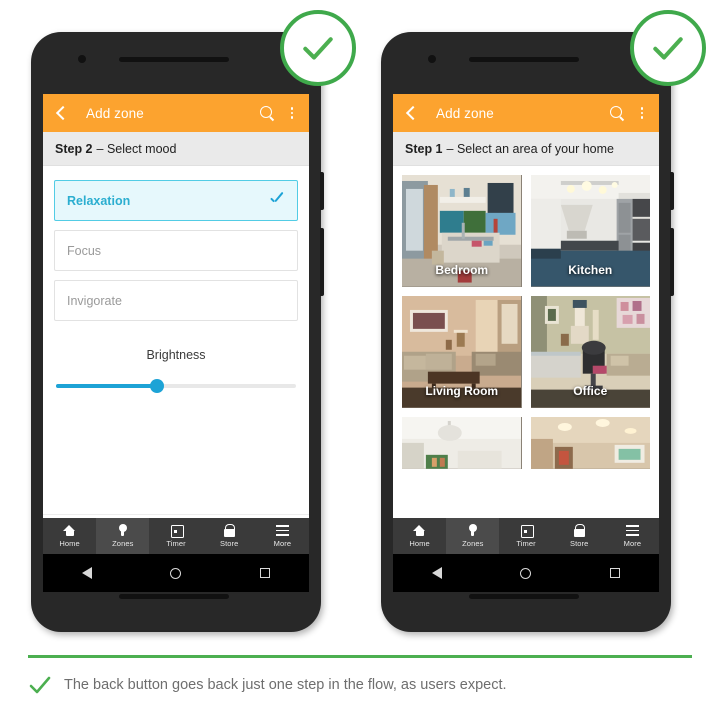  Describe the element at coordinates (527, 531) in the screenshot. I see `calendar-icon` at that location.